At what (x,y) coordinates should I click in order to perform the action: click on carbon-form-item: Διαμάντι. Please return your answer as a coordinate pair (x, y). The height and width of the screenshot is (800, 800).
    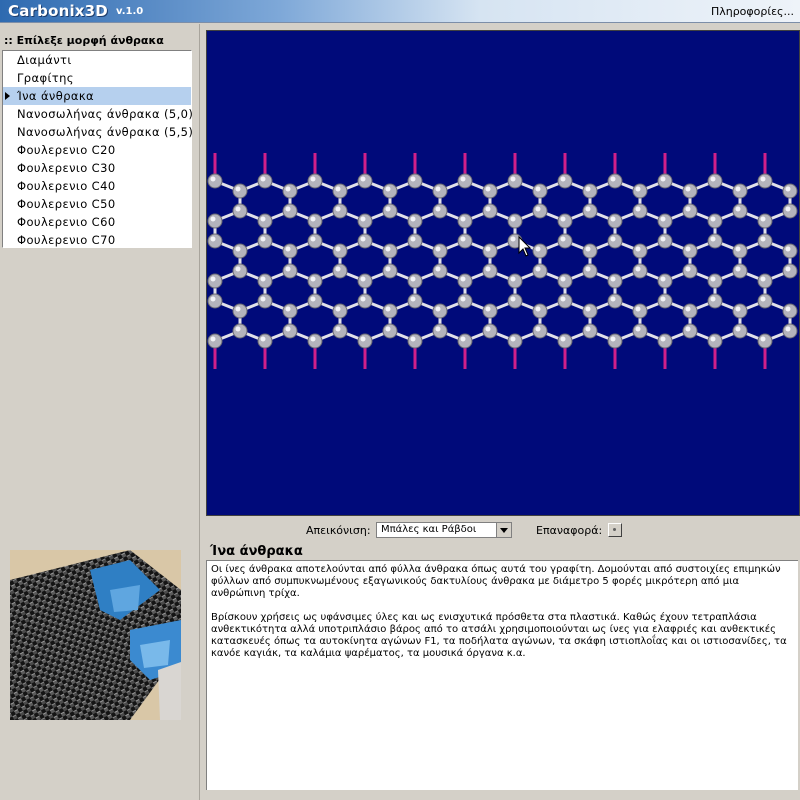
    Looking at the image, I should click on (97, 60).